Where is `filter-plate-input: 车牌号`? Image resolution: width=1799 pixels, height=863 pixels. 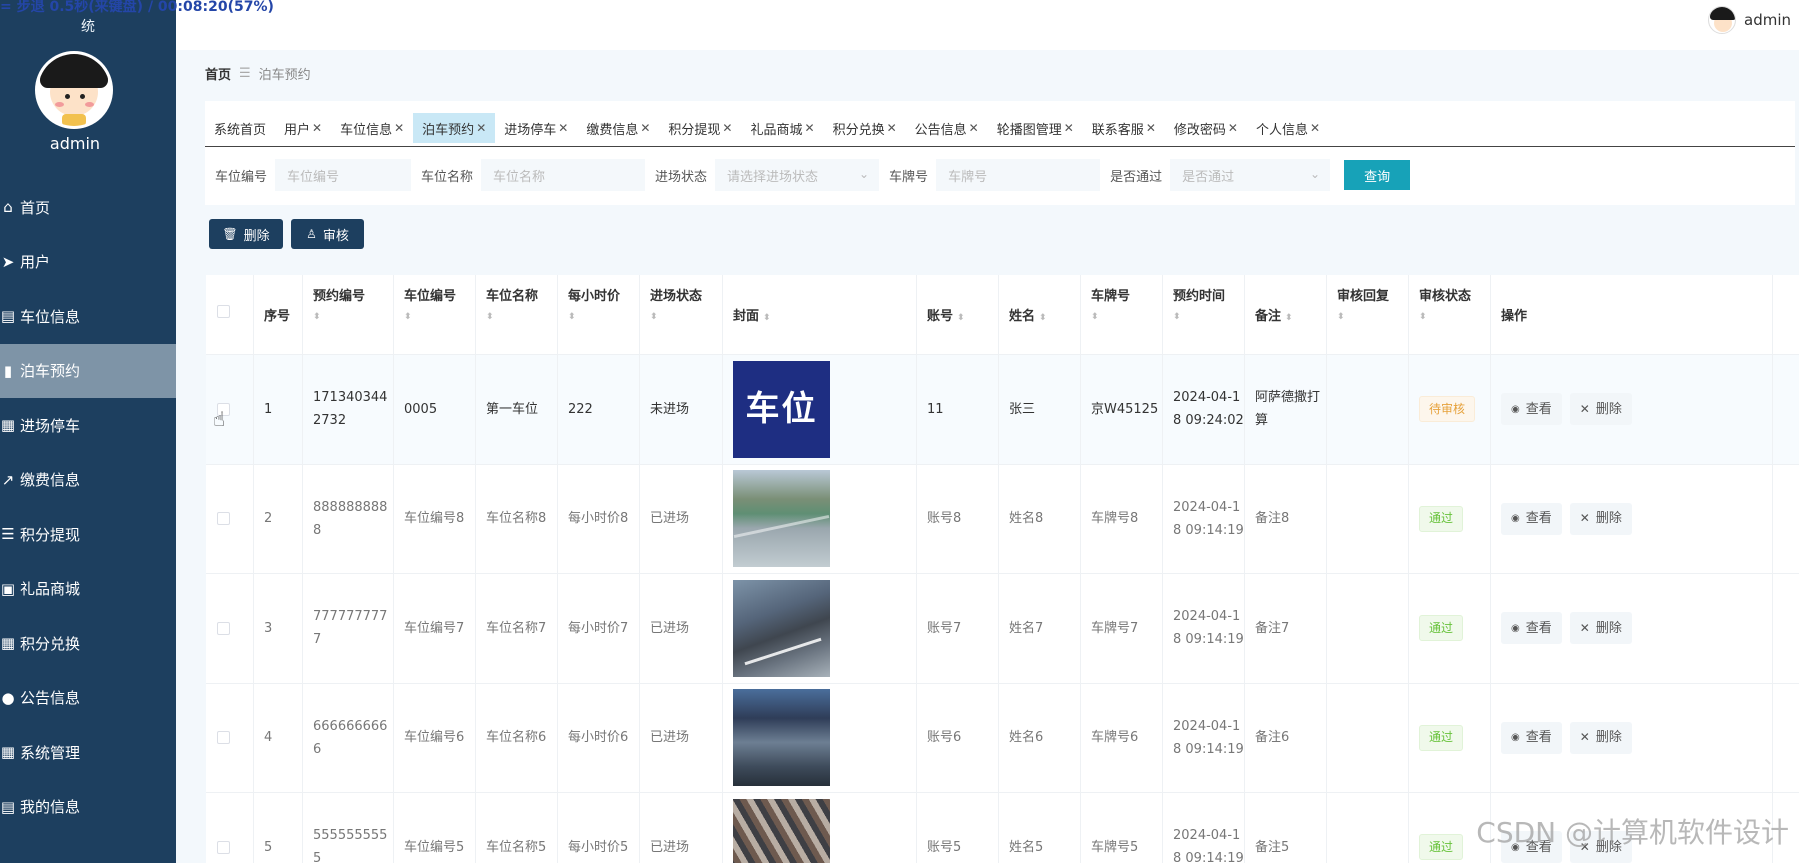 filter-plate-input: 车牌号 is located at coordinates (1018, 175).